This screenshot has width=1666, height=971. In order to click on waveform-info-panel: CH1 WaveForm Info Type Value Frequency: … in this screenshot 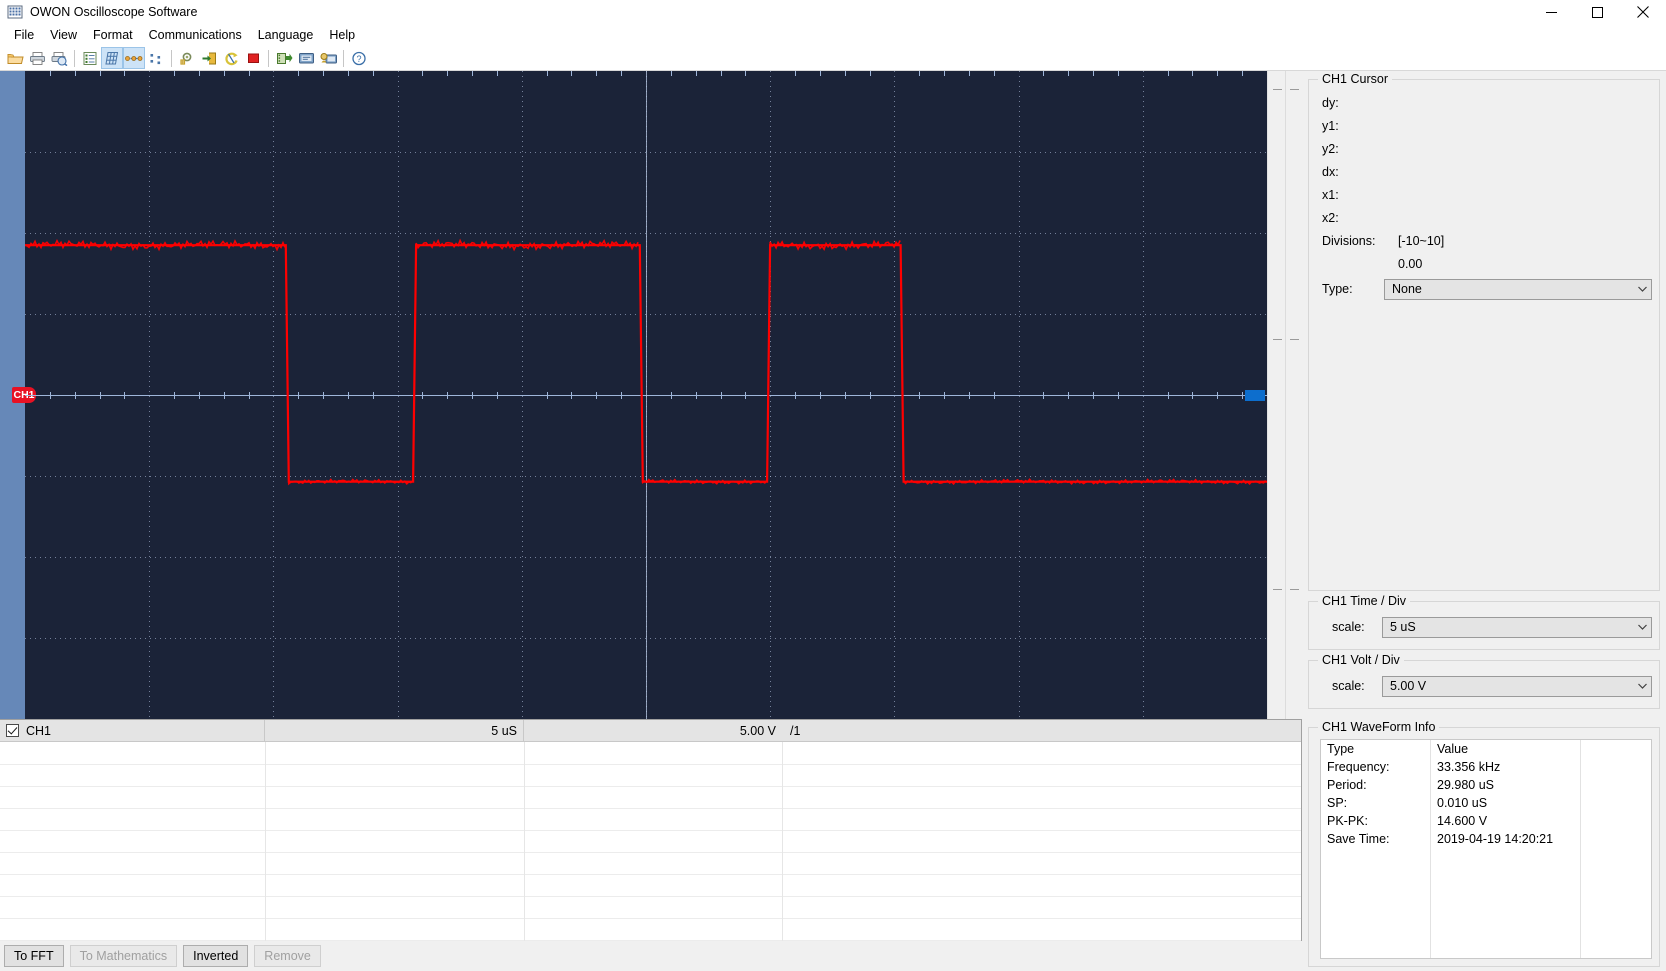, I will do `click(1484, 843)`.